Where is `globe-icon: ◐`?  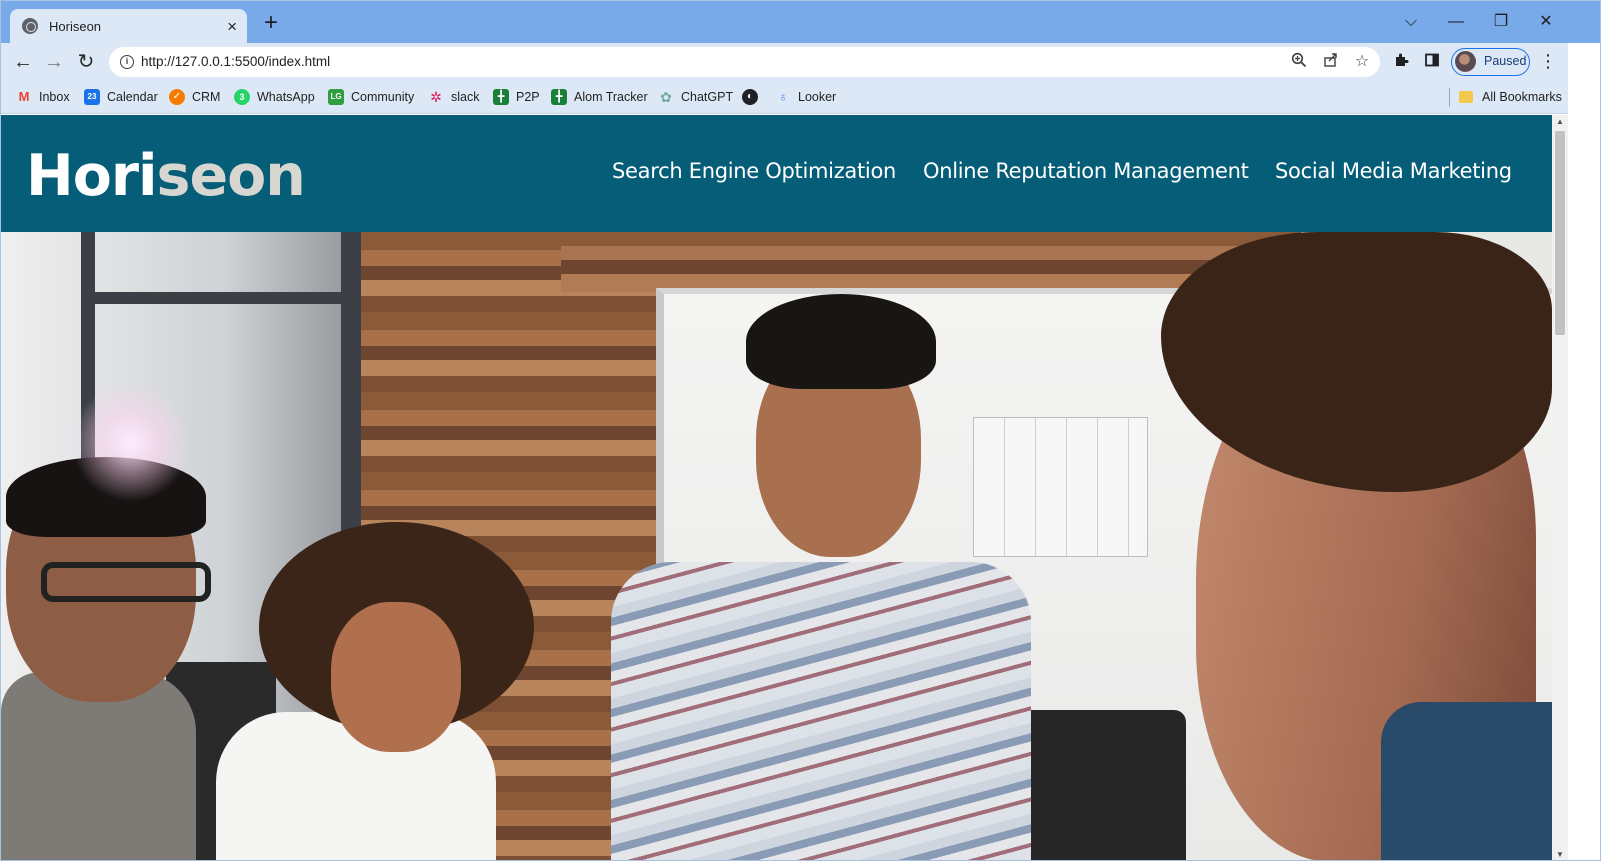 globe-icon: ◐ is located at coordinates (750, 97).